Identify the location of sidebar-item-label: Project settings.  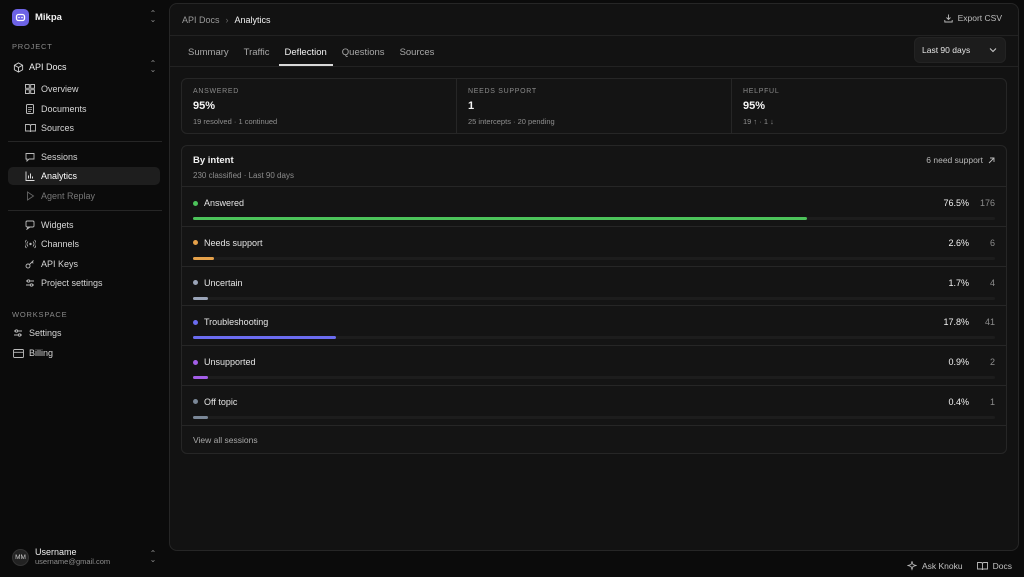
(72, 283).